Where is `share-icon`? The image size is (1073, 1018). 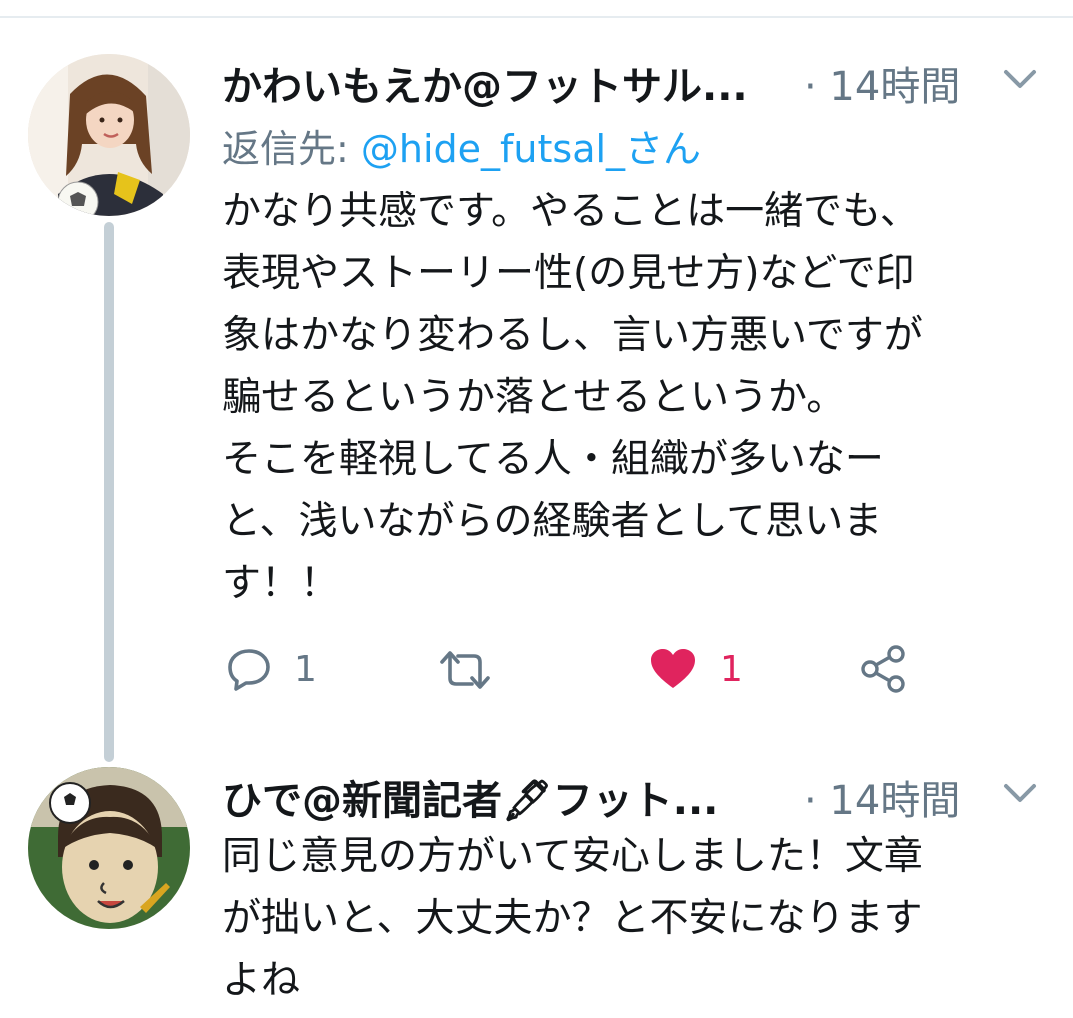
share-icon is located at coordinates (883, 669).